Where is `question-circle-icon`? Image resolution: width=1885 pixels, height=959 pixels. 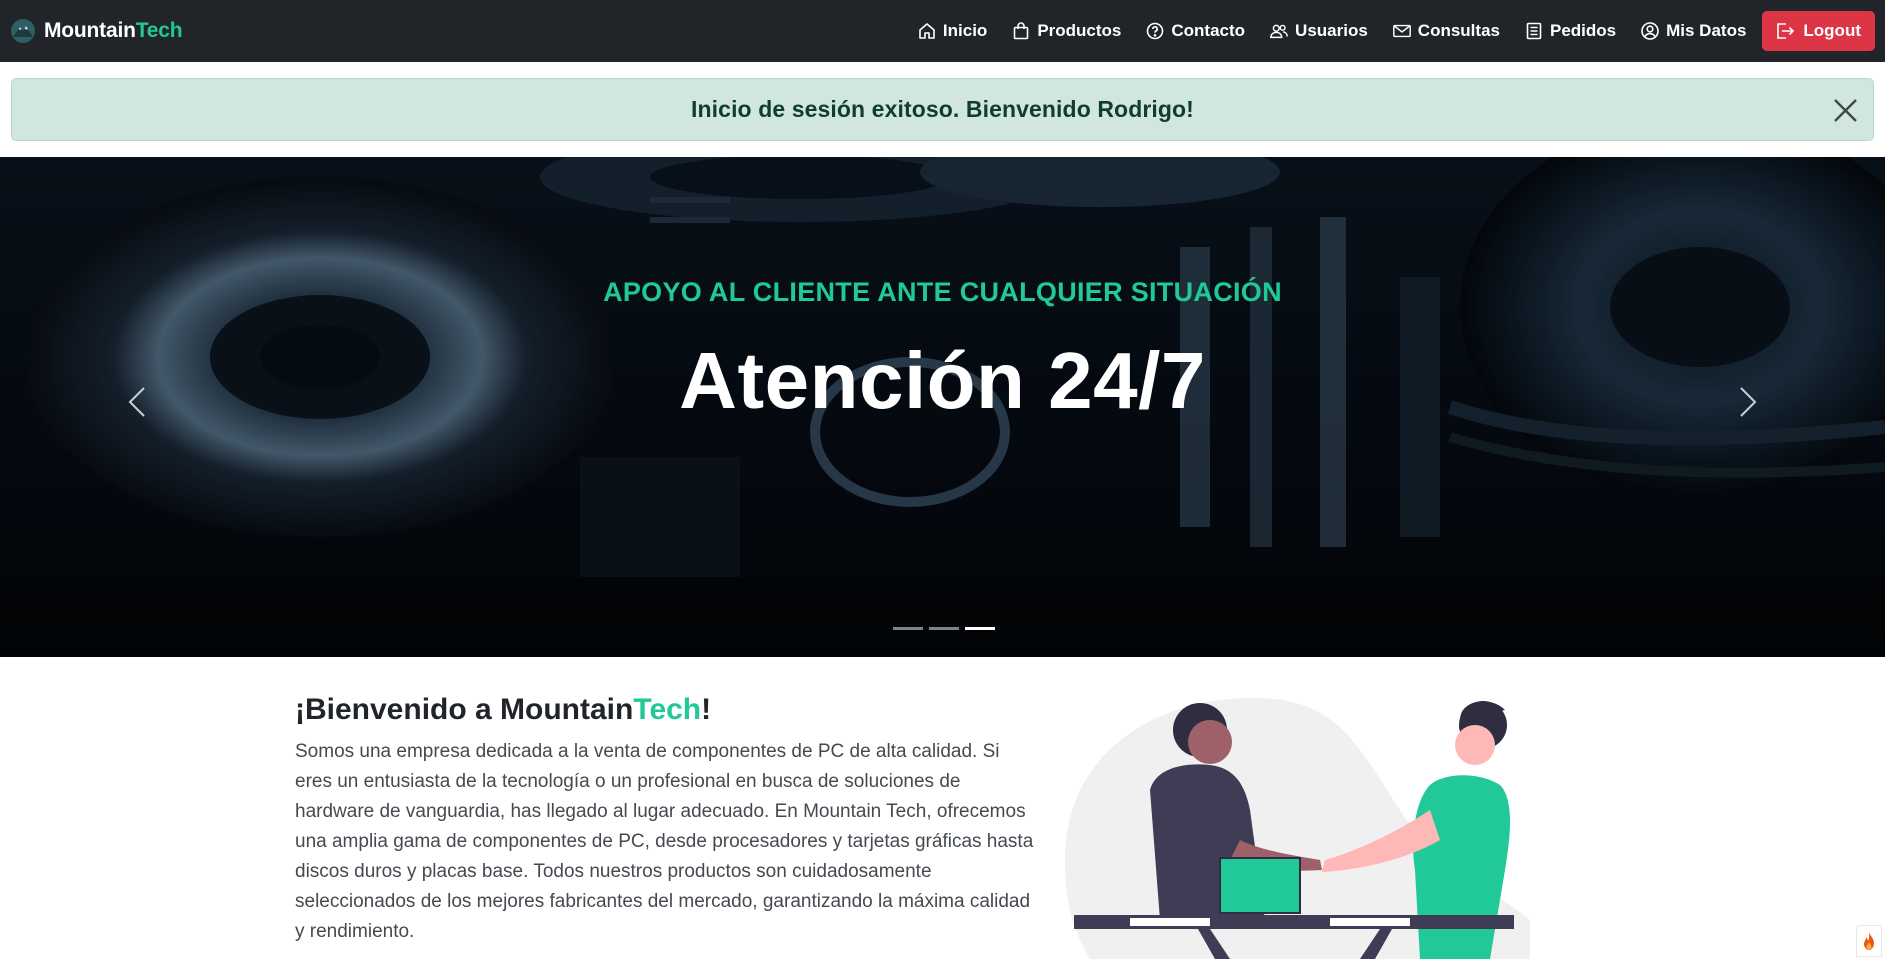 question-circle-icon is located at coordinates (1155, 31).